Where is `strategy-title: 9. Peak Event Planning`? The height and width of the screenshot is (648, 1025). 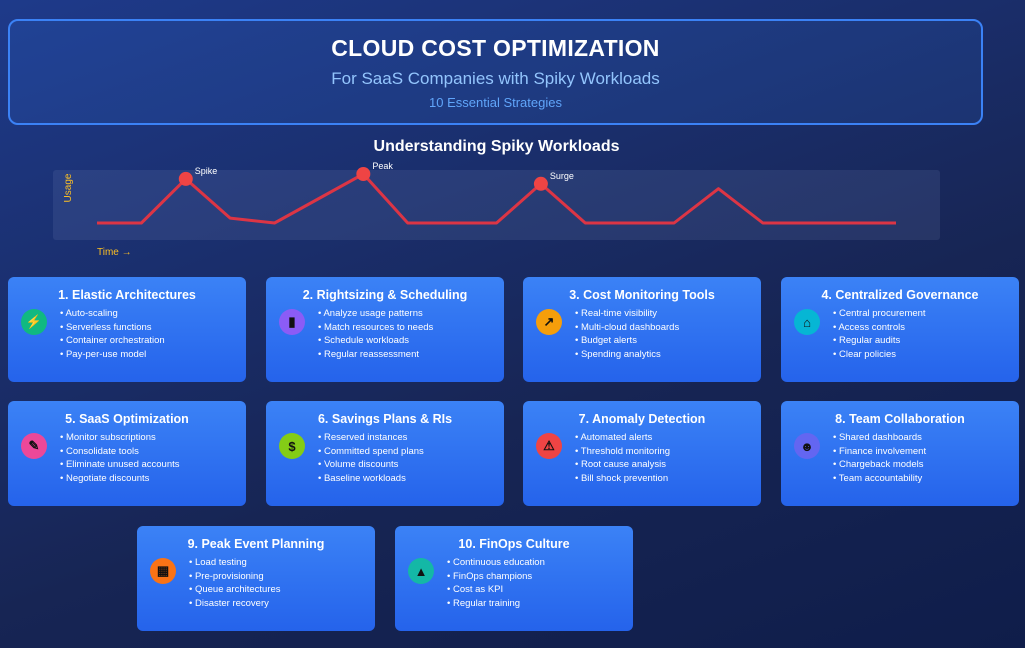 strategy-title: 9. Peak Event Planning is located at coordinates (256, 544).